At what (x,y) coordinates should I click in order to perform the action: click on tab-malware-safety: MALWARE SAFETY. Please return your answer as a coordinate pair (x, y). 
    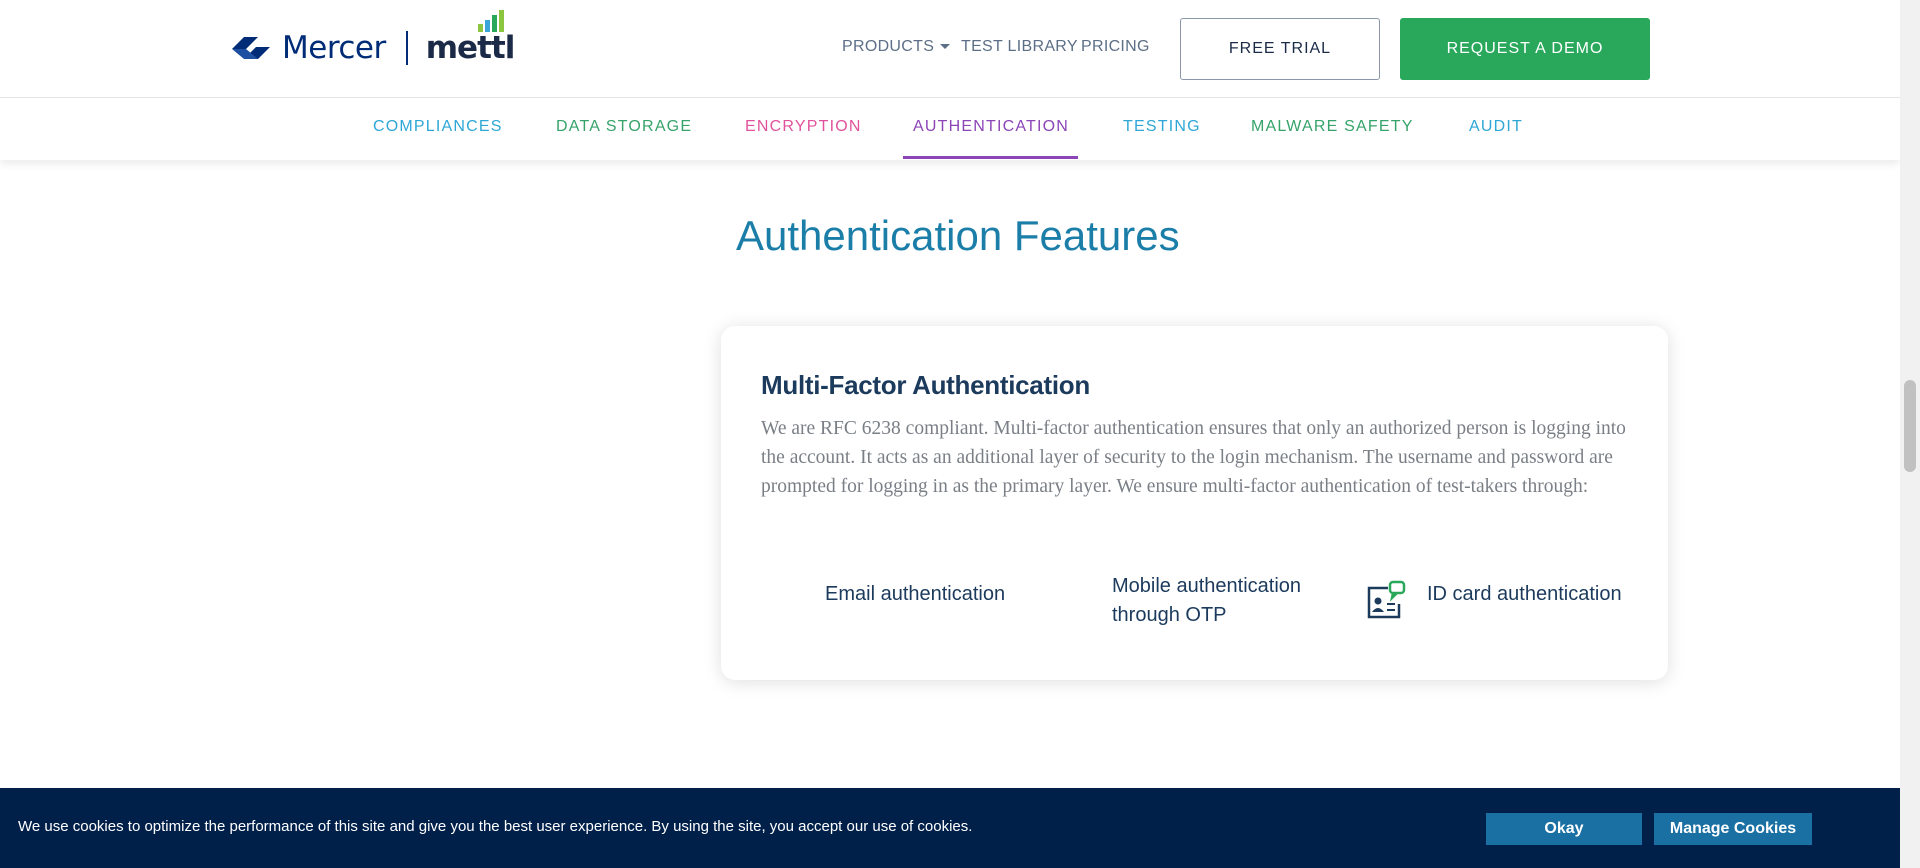
    Looking at the image, I should click on (1332, 127).